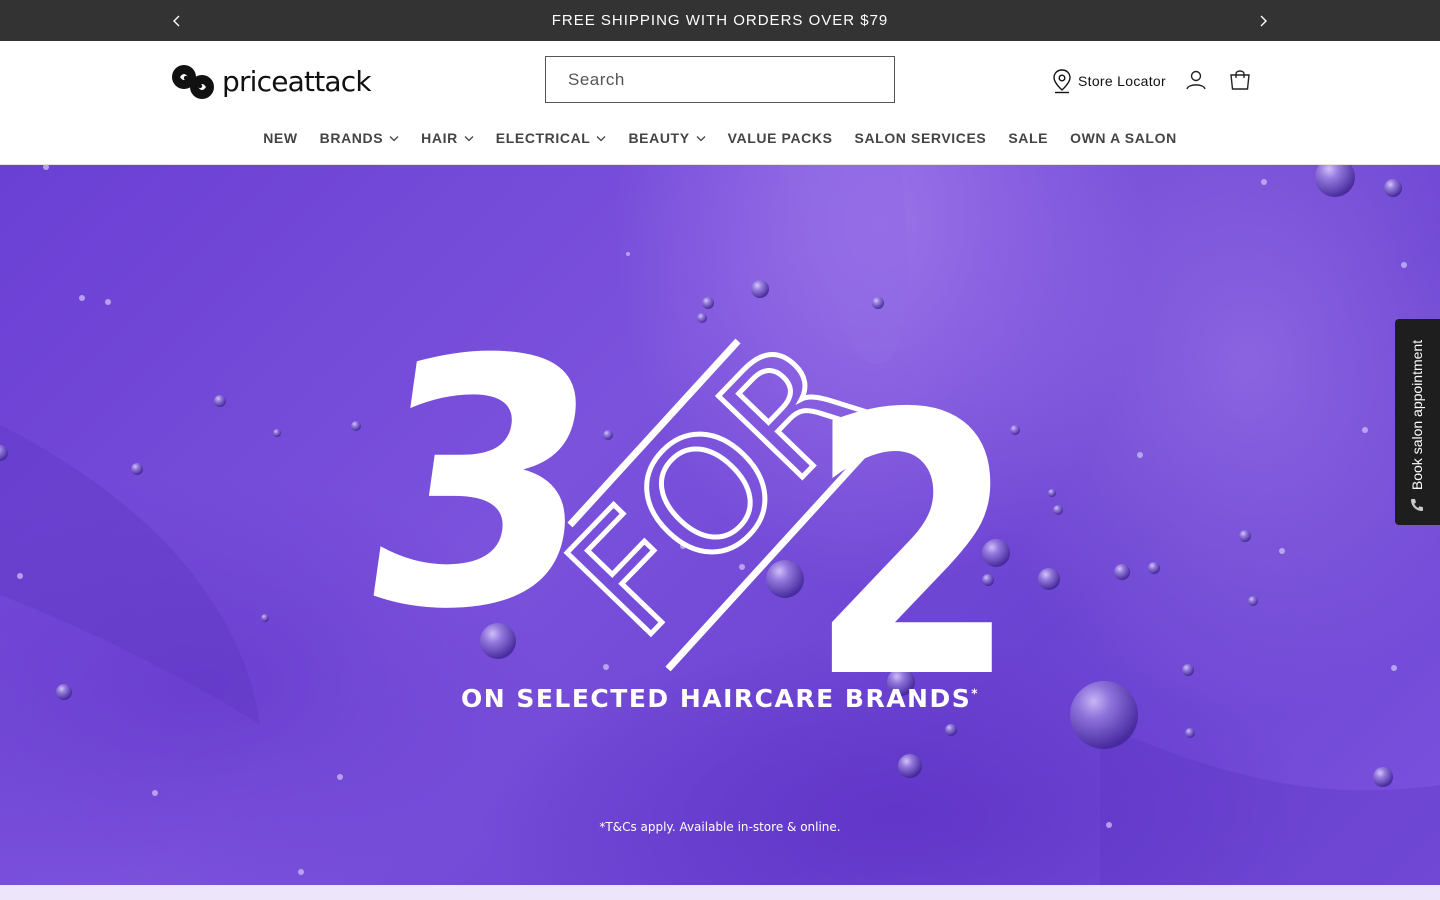 The height and width of the screenshot is (900, 1440). I want to click on announcement-next-button, so click(1263, 20).